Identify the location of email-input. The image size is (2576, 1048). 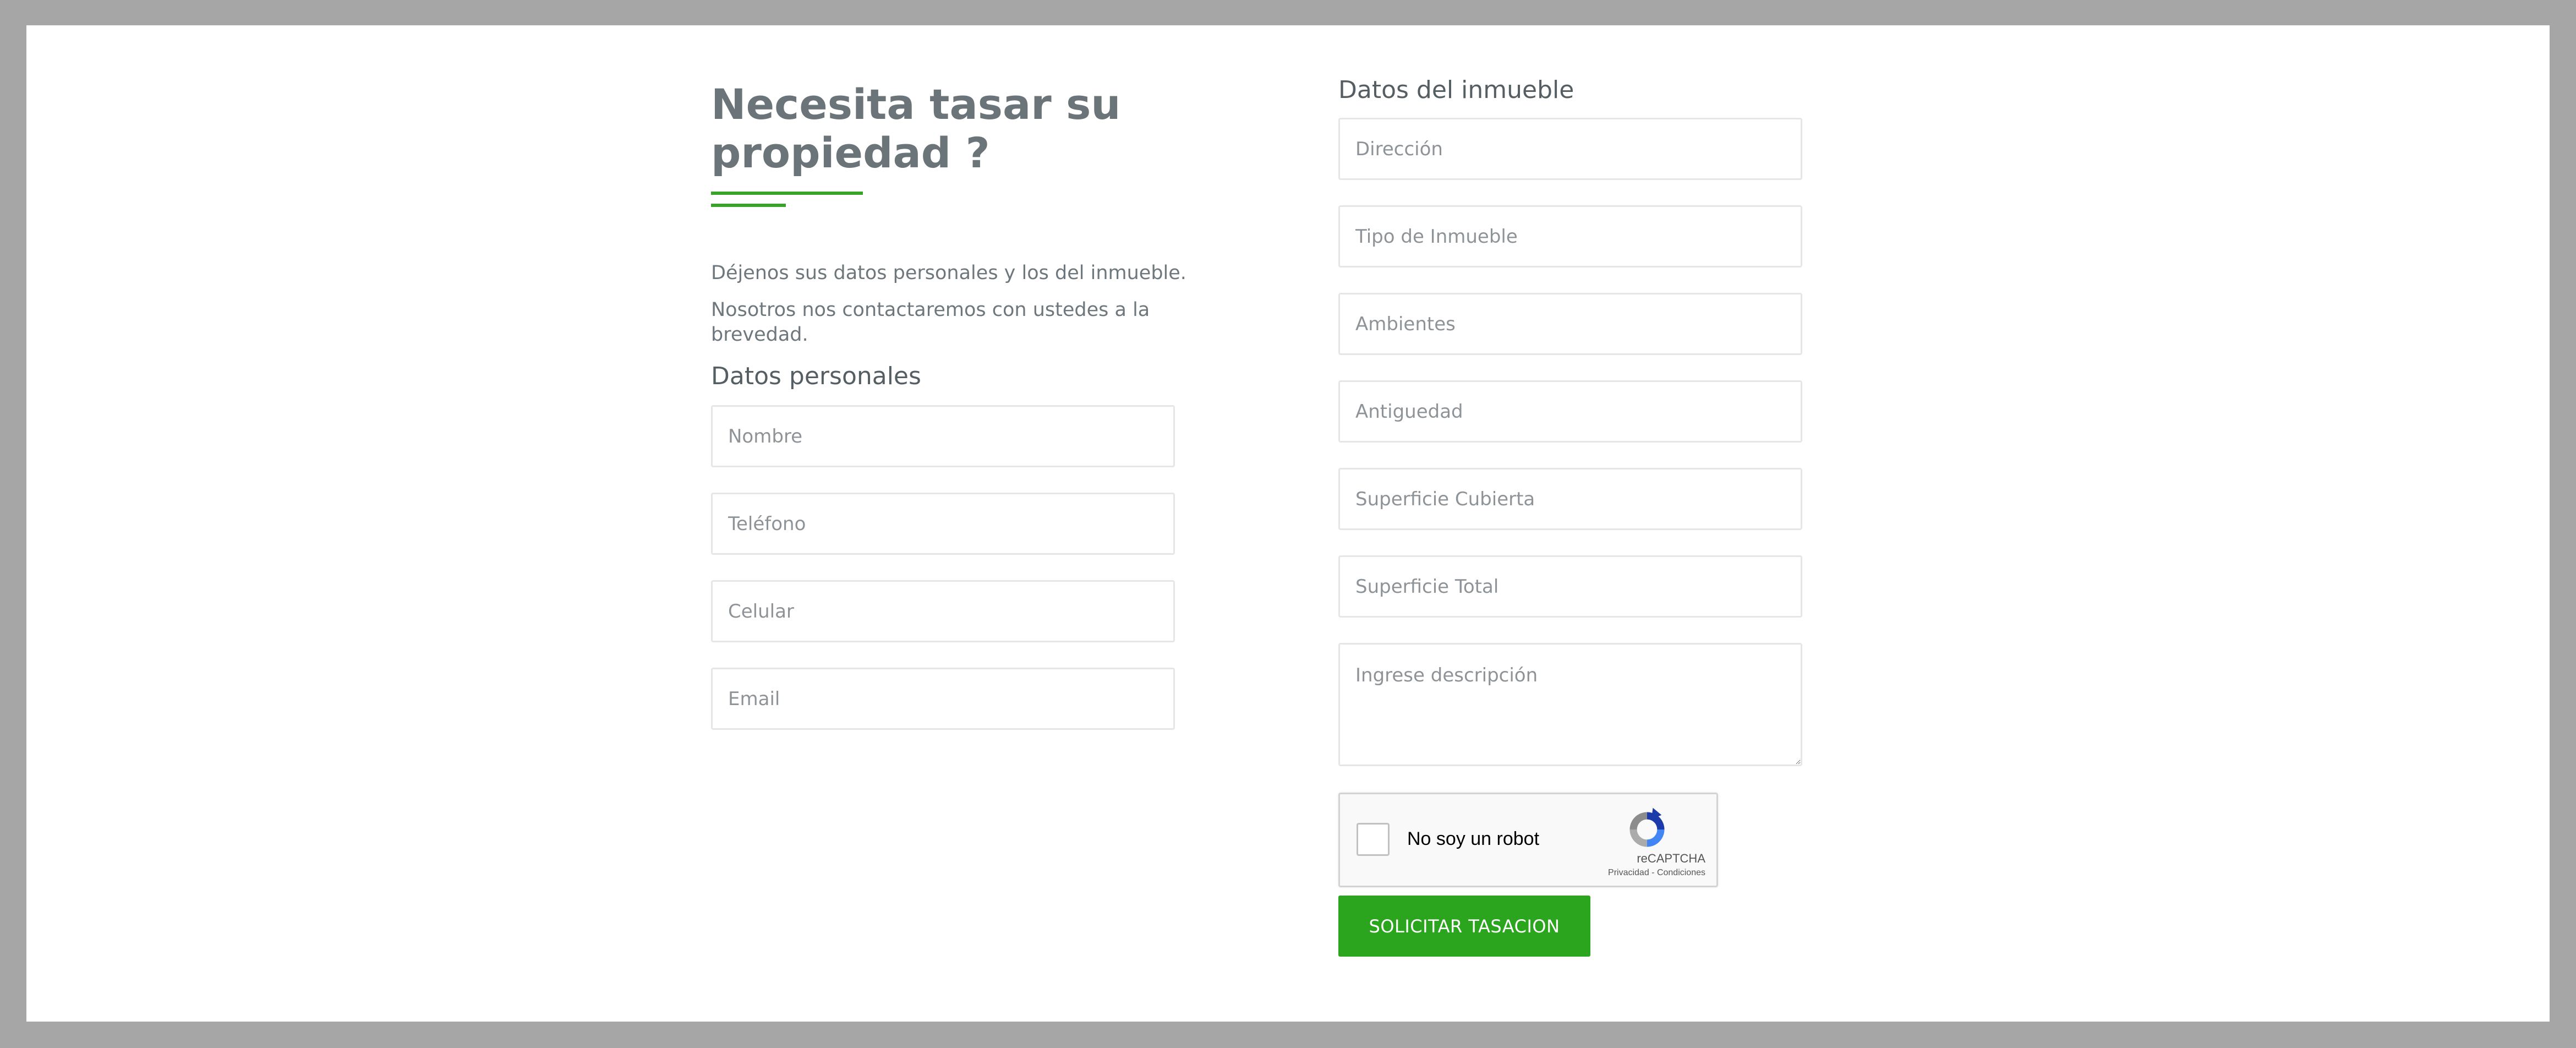
(943, 699).